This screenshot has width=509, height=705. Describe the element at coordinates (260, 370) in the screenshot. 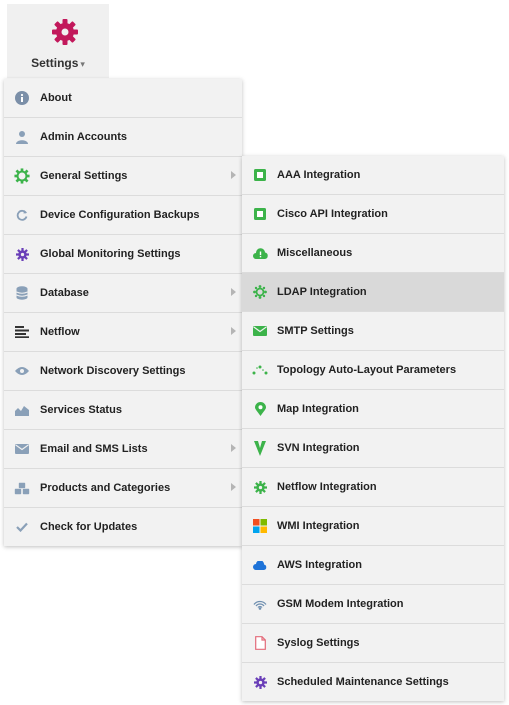

I see `topology-icon` at that location.